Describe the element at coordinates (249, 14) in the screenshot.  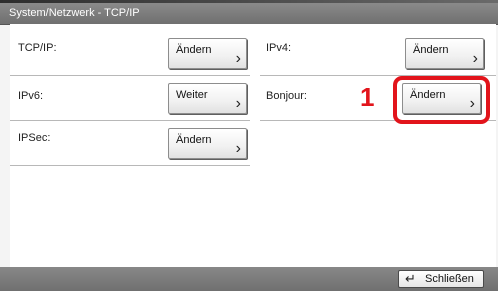
I see `title-bar: System/Netzwerk - TCP/IP` at that location.